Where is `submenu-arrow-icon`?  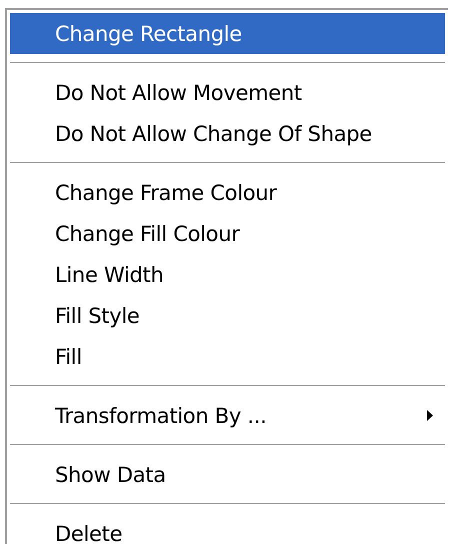 submenu-arrow-icon is located at coordinates (430, 415).